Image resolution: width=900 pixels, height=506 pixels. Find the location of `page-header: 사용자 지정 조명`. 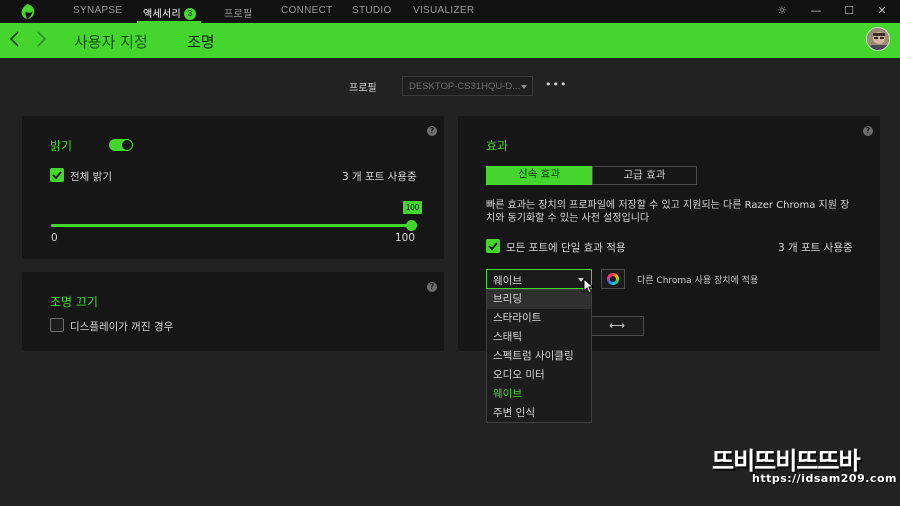

page-header: 사용자 지정 조명 is located at coordinates (450, 40).